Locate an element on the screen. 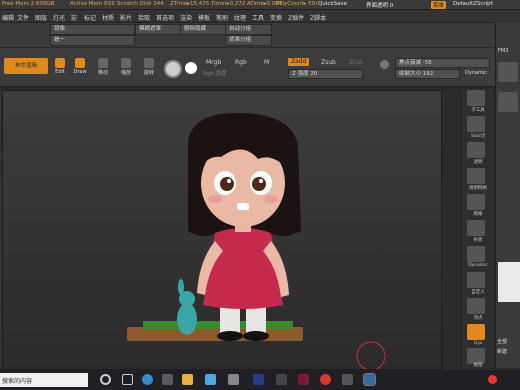 The width and height of the screenshot is (520, 390). menu-item-stencil: 模板 is located at coordinates (204, 17).